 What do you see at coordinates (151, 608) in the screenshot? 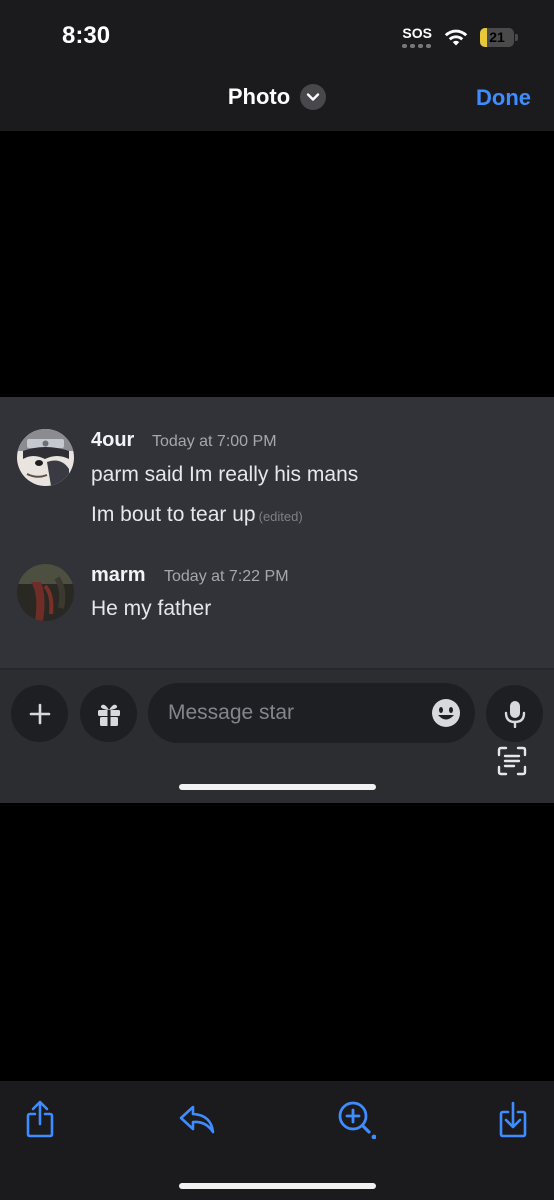
I see `message-text: He my father` at bounding box center [151, 608].